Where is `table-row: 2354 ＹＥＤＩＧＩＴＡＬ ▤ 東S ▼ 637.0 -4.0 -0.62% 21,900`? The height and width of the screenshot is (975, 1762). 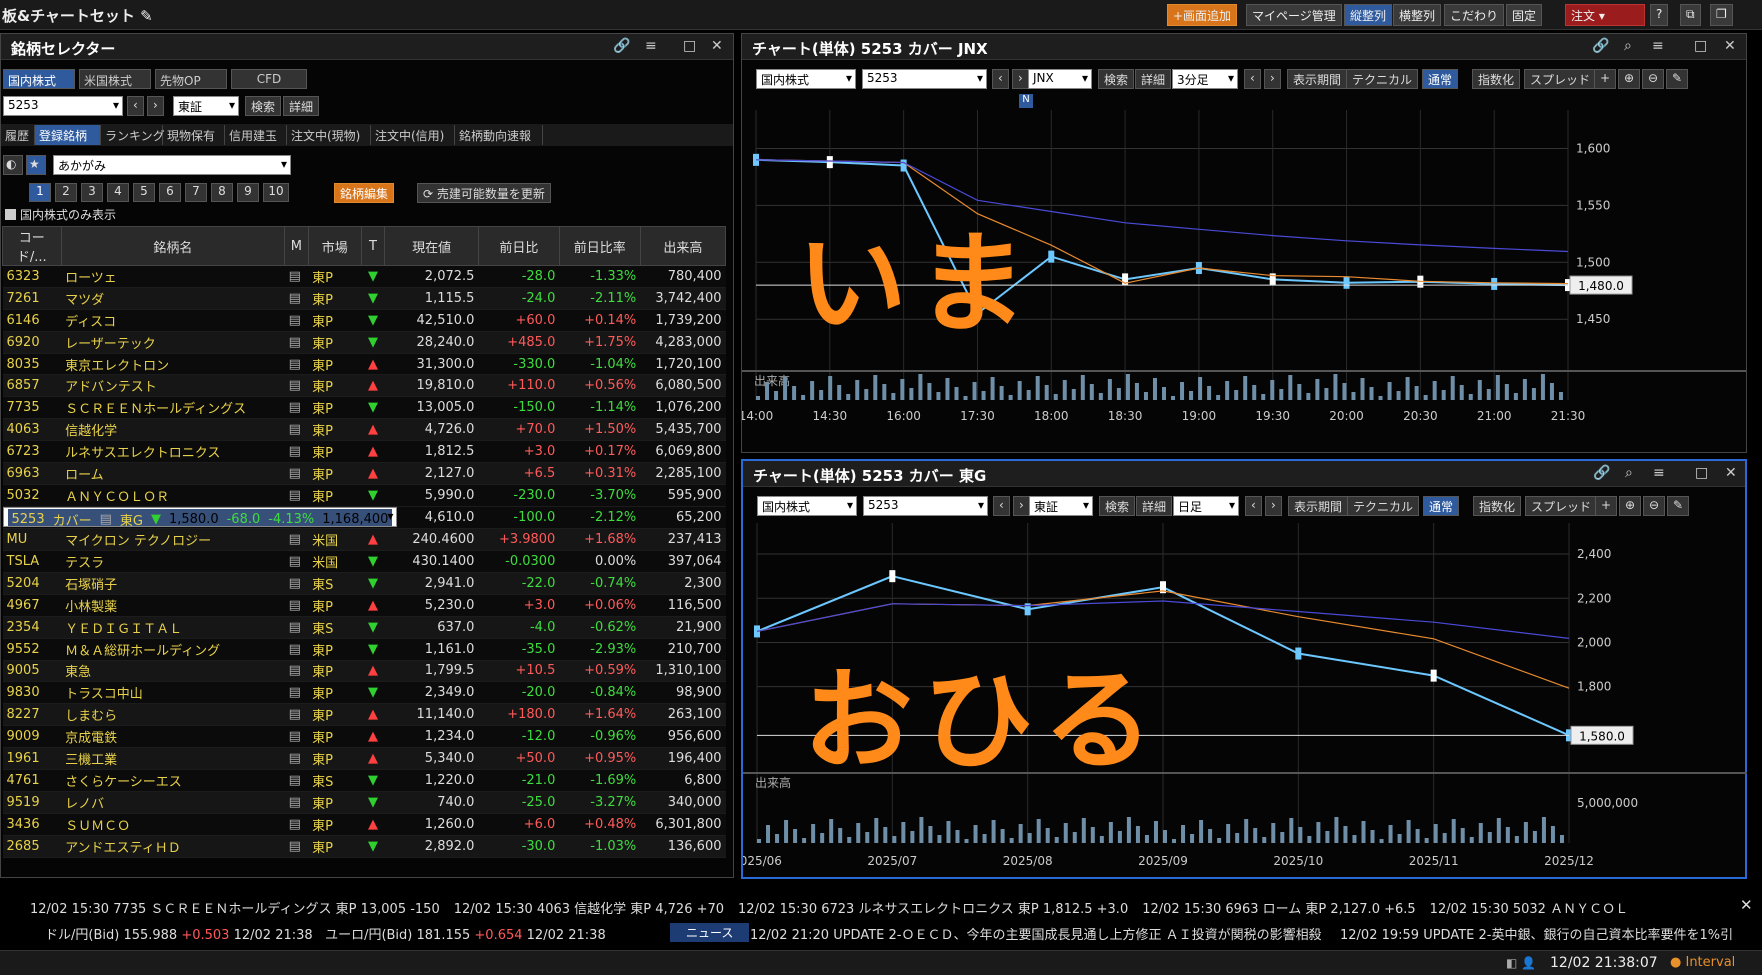
table-row: 2354 ＹＥＤＩＧＩＴＡＬ ▤ 東S ▼ 637.0 -4.0 -0.62% 21,900 is located at coordinates (364, 627).